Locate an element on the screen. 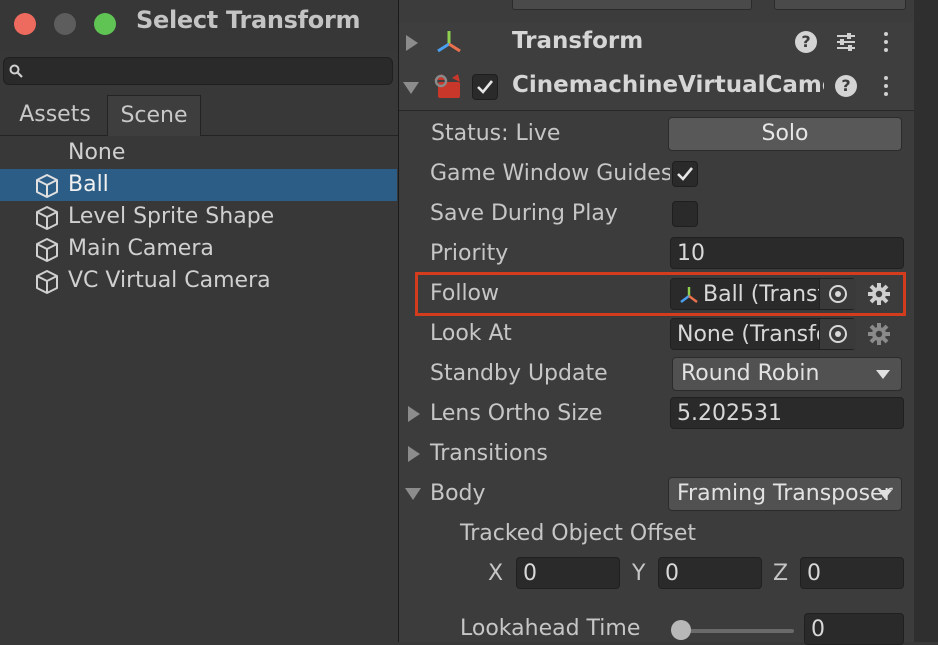 This screenshot has height=645, width=938. top-button-partial is located at coordinates (840, 5).